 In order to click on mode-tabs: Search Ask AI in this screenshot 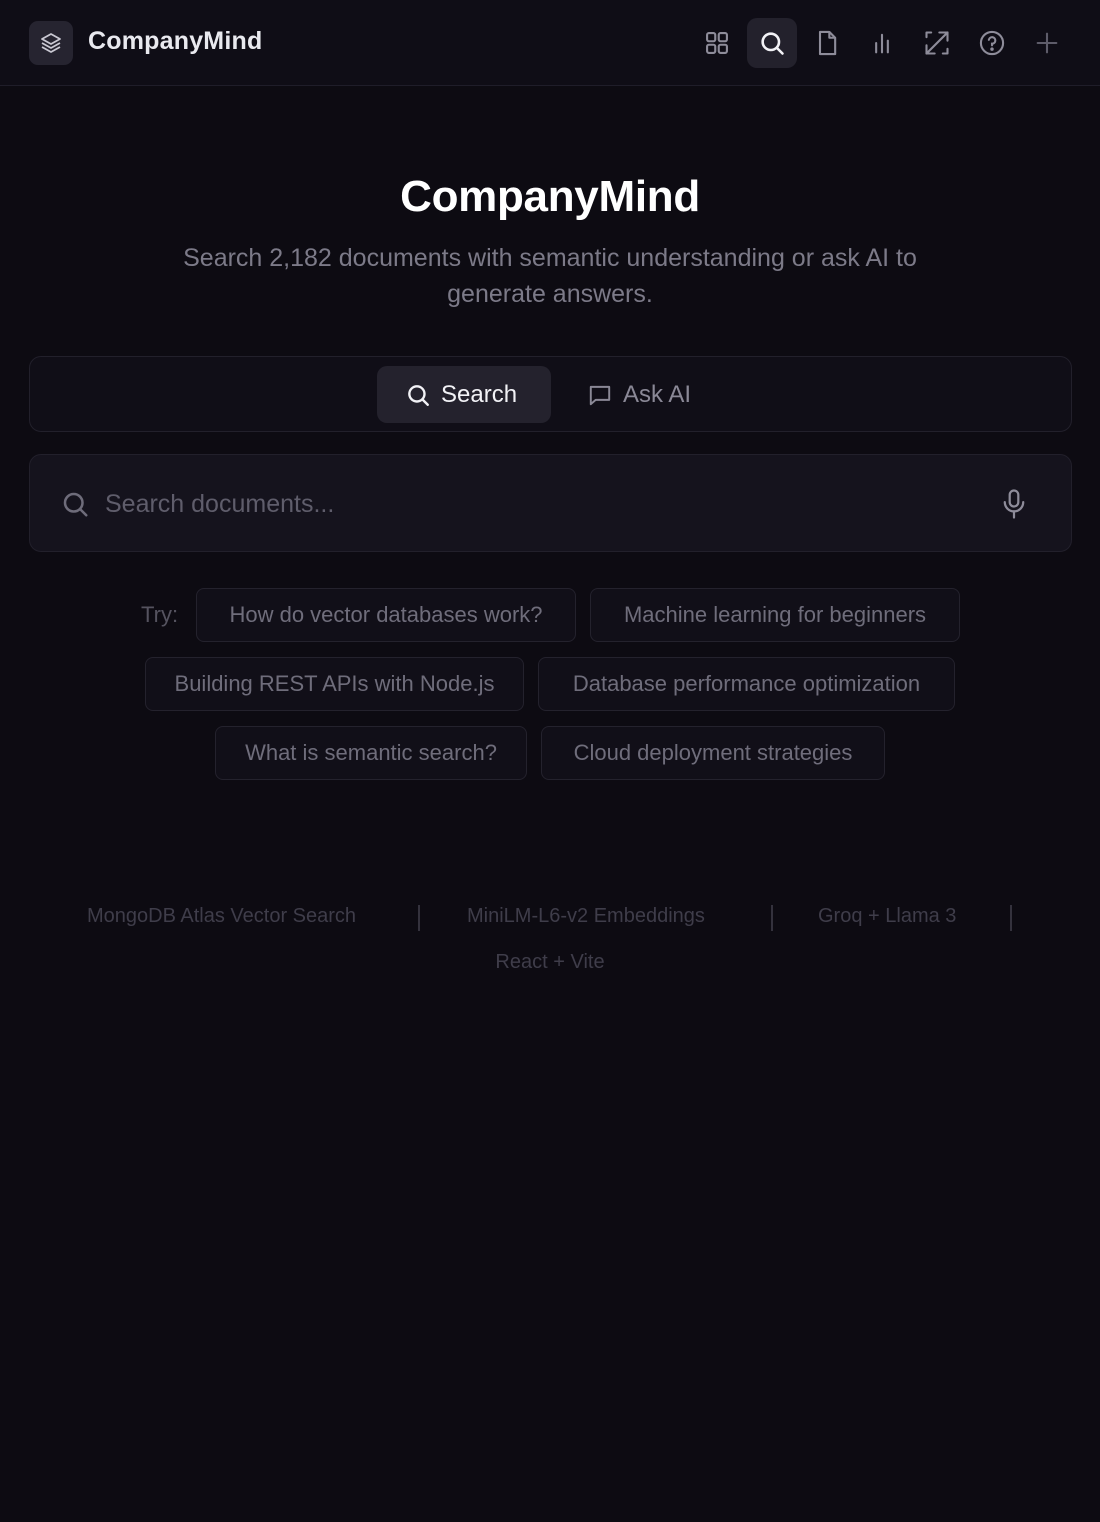, I will do `click(550, 394)`.